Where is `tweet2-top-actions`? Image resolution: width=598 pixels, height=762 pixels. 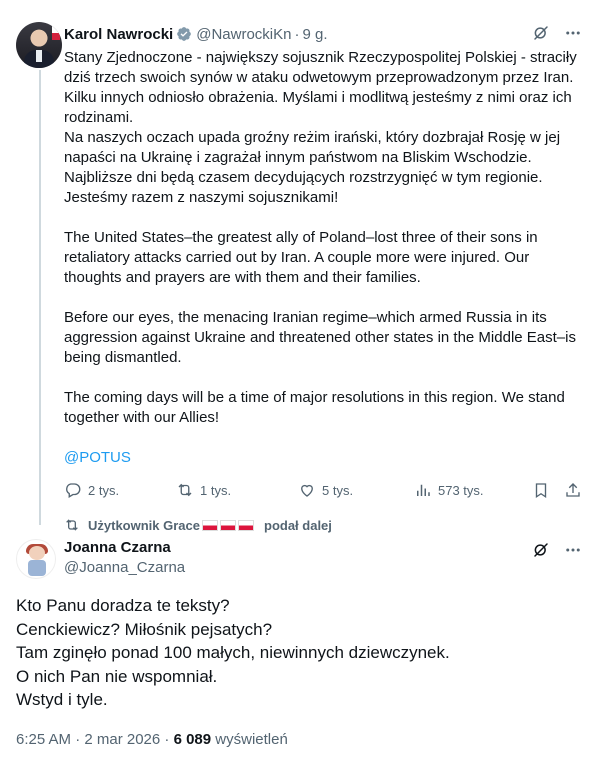 tweet2-top-actions is located at coordinates (557, 550).